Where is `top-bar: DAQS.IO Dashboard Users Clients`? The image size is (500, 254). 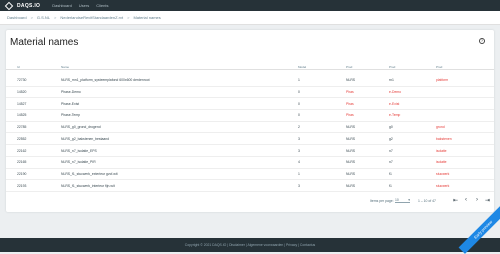
top-bar: DAQS.IO Dashboard Users Clients is located at coordinates (250, 5).